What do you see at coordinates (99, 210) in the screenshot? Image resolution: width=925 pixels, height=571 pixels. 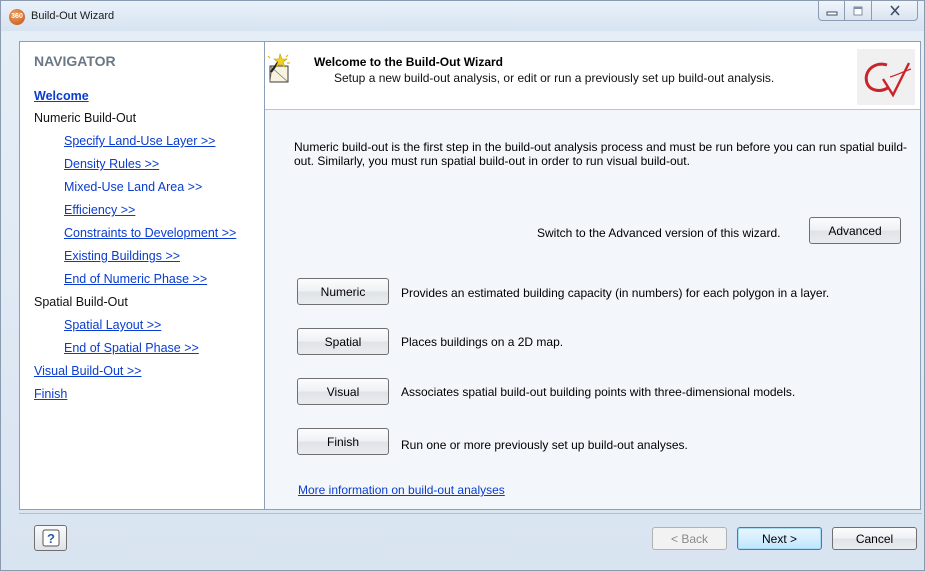 I see `nav-item-efficiency: Efficiency >>` at bounding box center [99, 210].